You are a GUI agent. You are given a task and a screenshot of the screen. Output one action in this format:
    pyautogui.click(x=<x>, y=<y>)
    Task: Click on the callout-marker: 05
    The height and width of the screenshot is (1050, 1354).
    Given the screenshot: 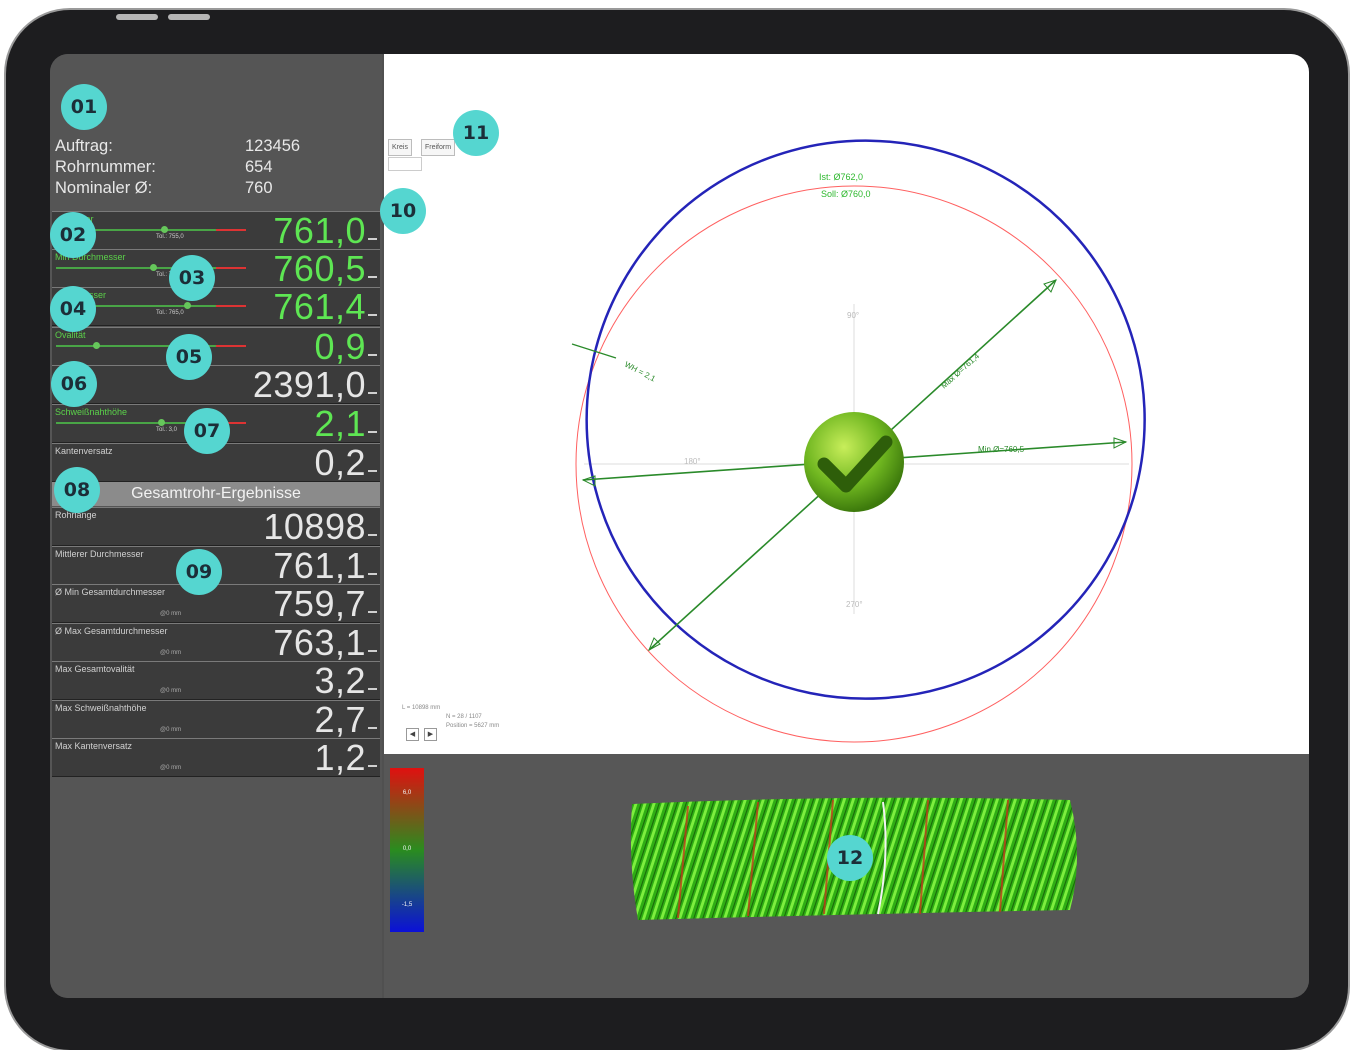 What is the action you would take?
    pyautogui.click(x=189, y=357)
    